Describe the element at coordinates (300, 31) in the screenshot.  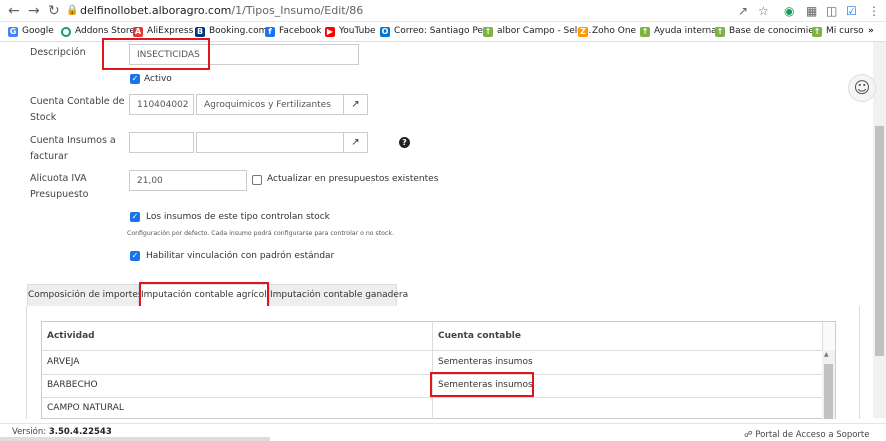
I see `bookmark-label: Facebook` at that location.